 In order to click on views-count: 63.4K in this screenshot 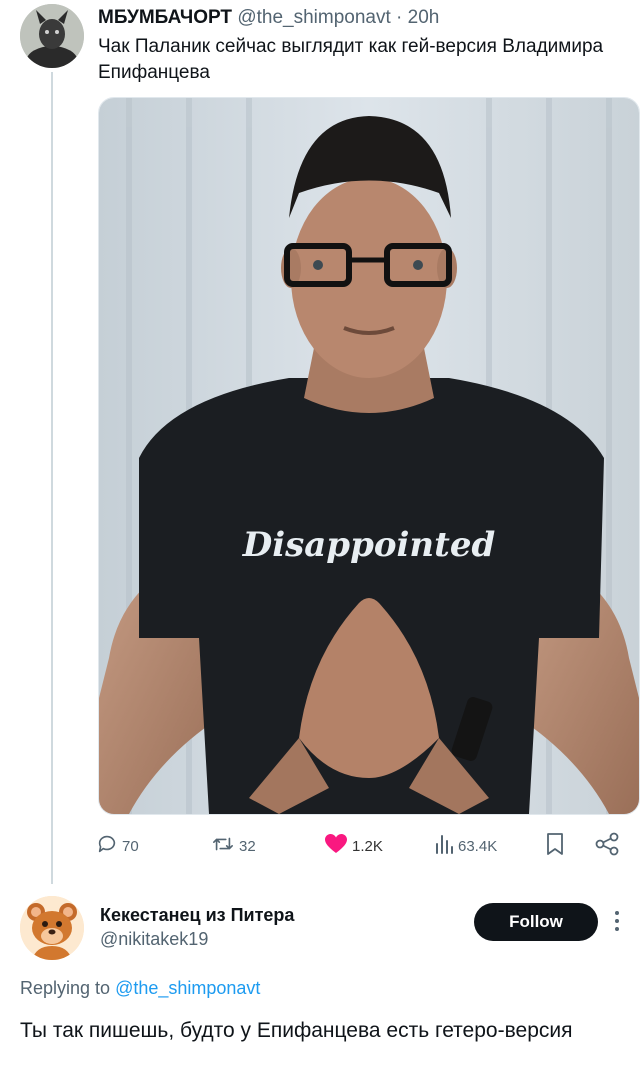, I will do `click(478, 846)`.